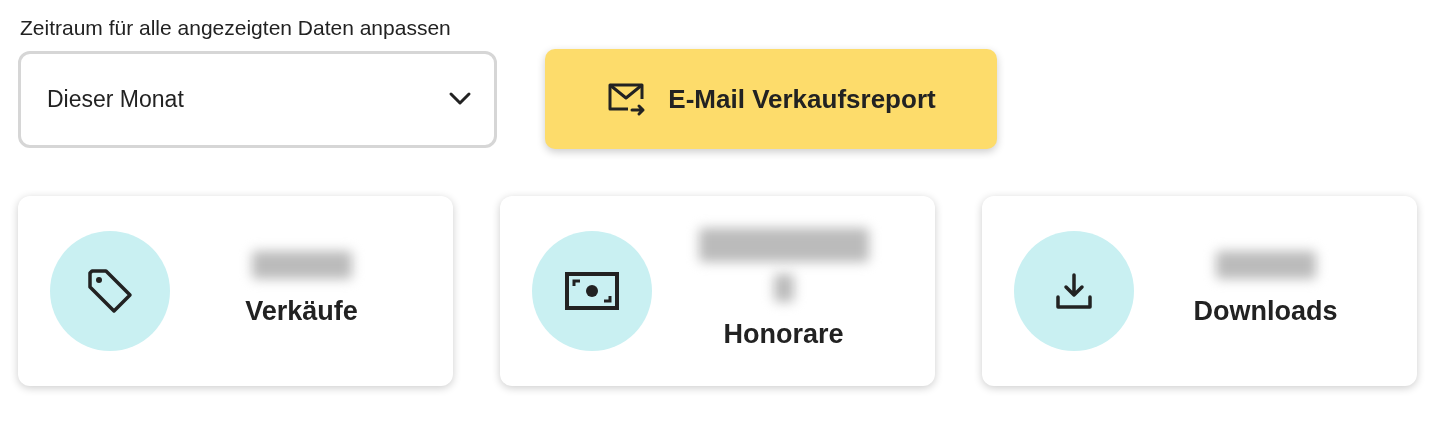 This screenshot has height=430, width=1450. What do you see at coordinates (783, 335) in the screenshot?
I see `stat-label: Honorare` at bounding box center [783, 335].